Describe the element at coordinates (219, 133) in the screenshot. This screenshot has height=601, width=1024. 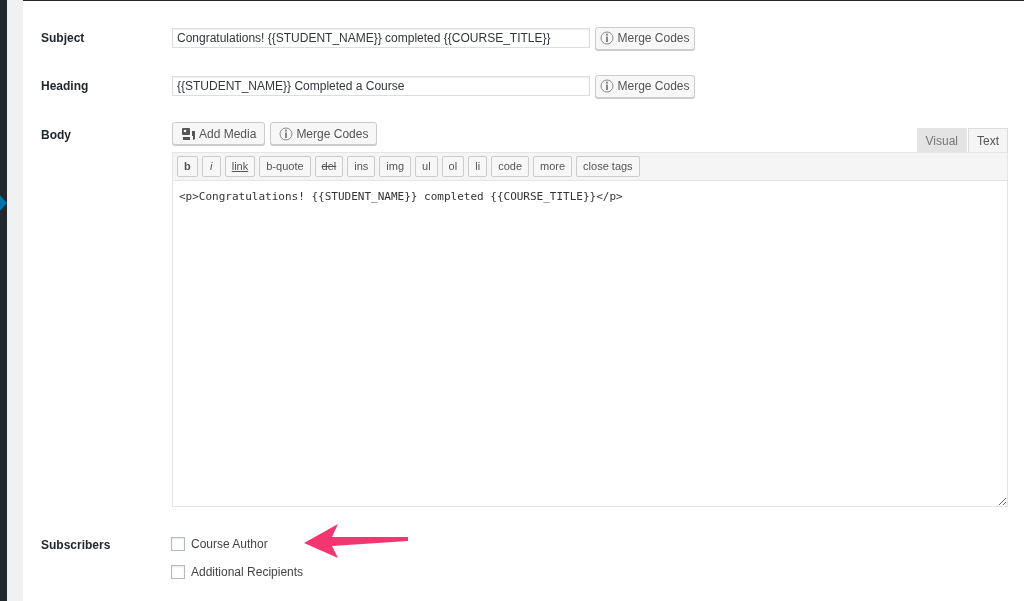
I see `add-media-button: Add Media` at that location.